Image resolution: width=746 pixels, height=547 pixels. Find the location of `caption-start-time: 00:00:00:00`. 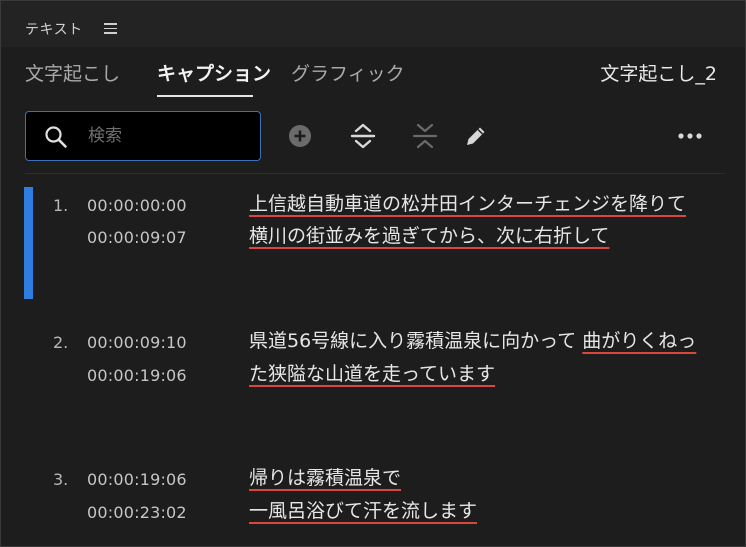

caption-start-time: 00:00:00:00 is located at coordinates (137, 205).